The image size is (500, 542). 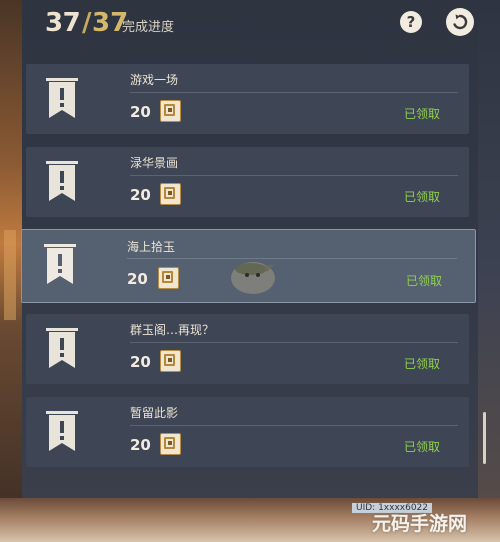 I want to click on progress-label: 完成进度, so click(x=148, y=27).